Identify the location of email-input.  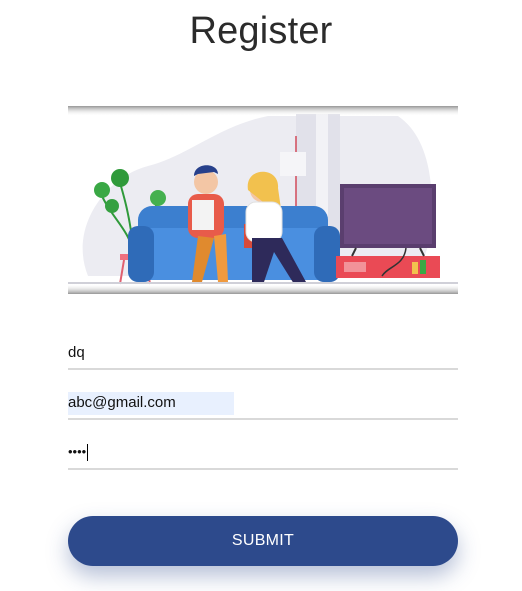
(263, 402).